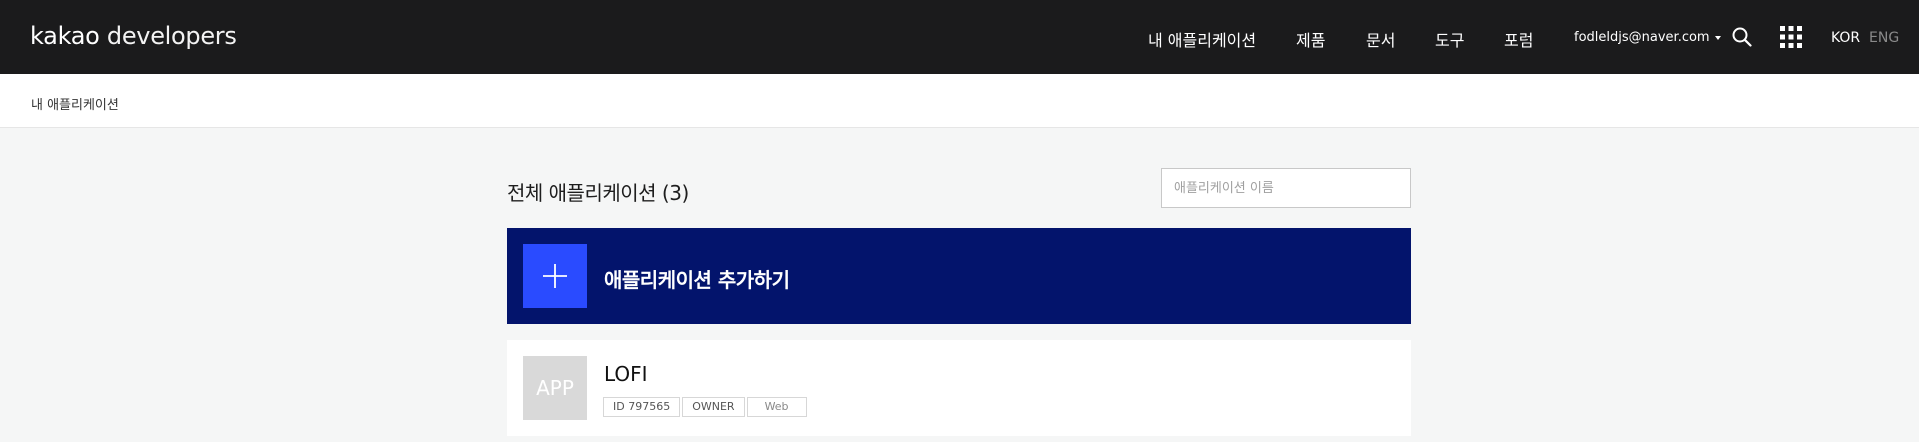  Describe the element at coordinates (1642, 37) in the screenshot. I see `account-email: fodleldjs@naver.com` at that location.